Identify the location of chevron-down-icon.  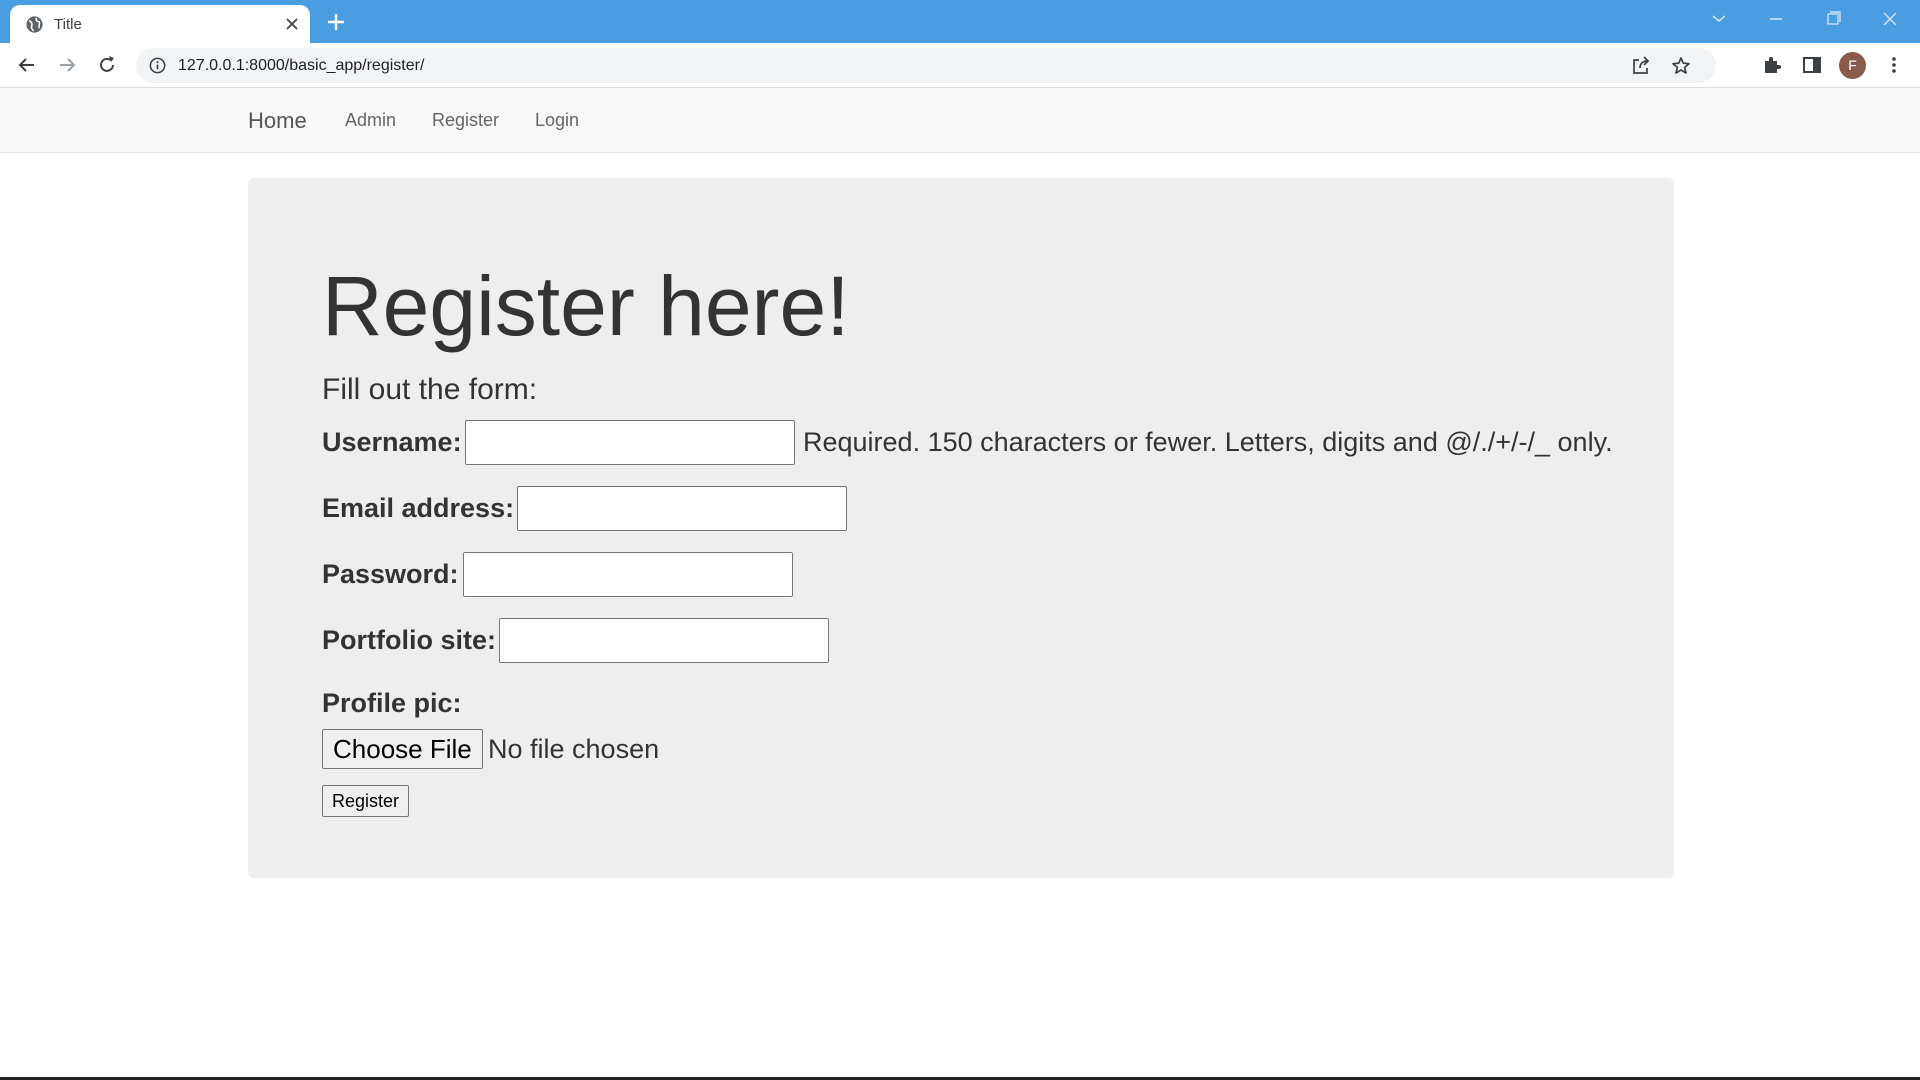
(1719, 19).